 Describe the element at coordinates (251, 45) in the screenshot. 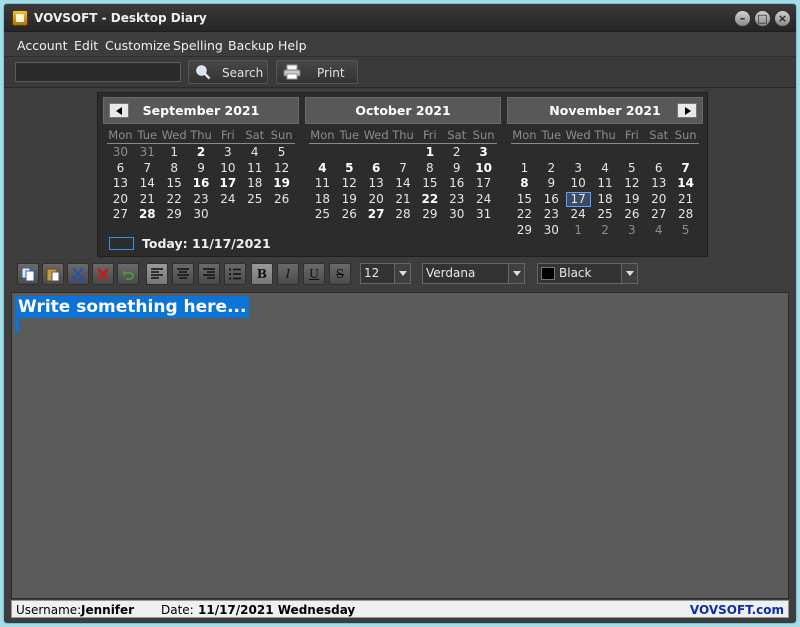

I see `menu-backup: Backup` at that location.